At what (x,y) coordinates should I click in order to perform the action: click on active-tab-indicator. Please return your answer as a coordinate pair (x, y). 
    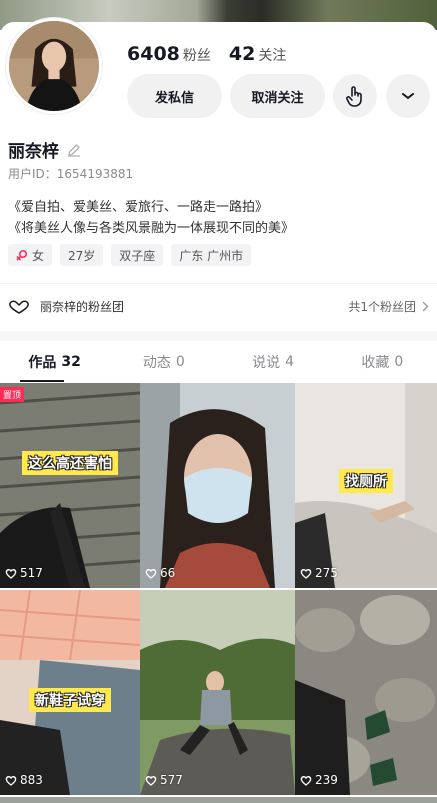
    Looking at the image, I should click on (42, 381).